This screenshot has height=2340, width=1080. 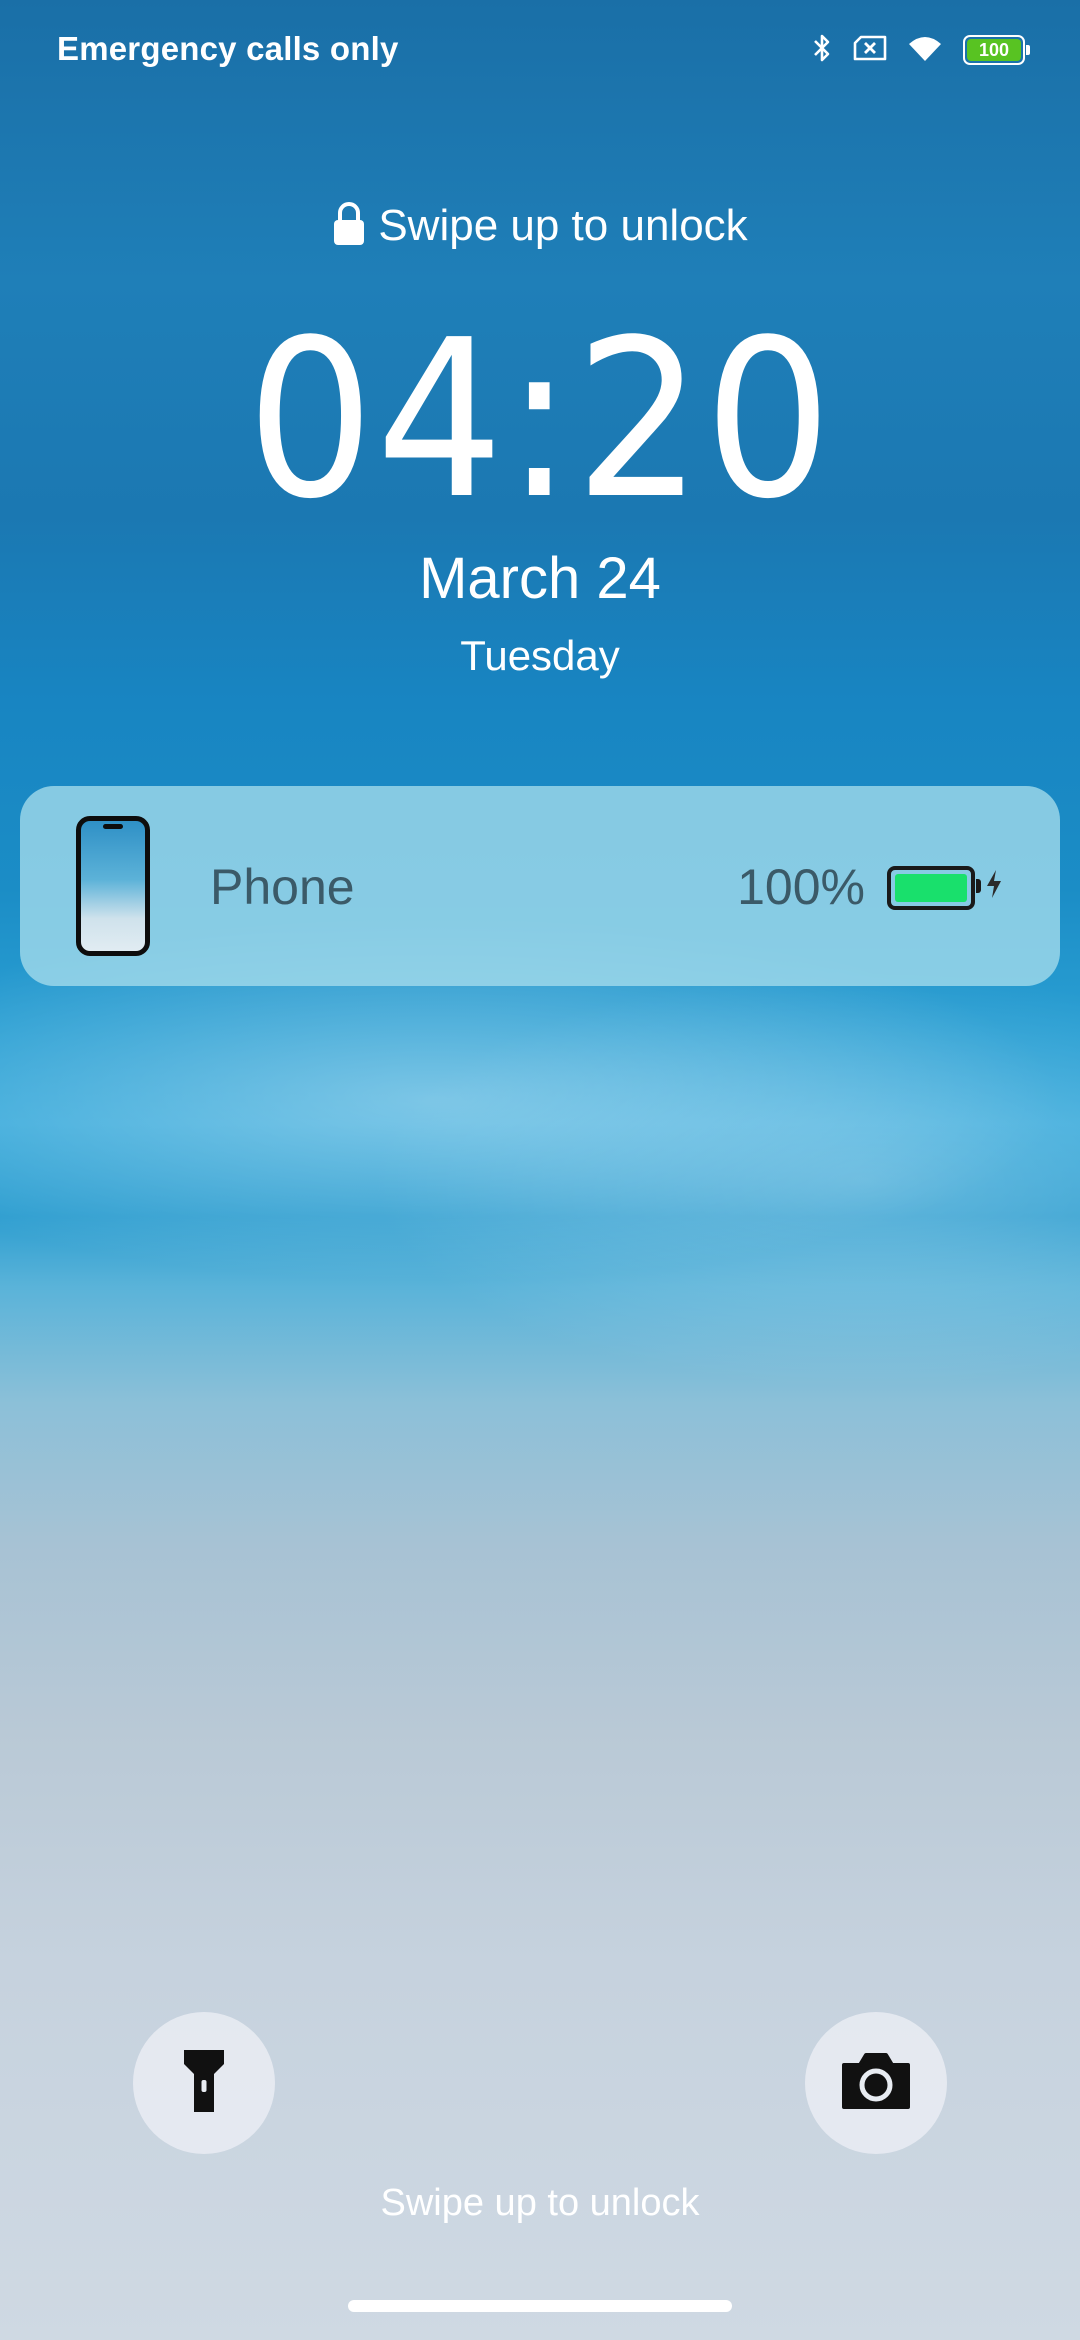 I want to click on device-battery-percent: 100%, so click(x=801, y=887).